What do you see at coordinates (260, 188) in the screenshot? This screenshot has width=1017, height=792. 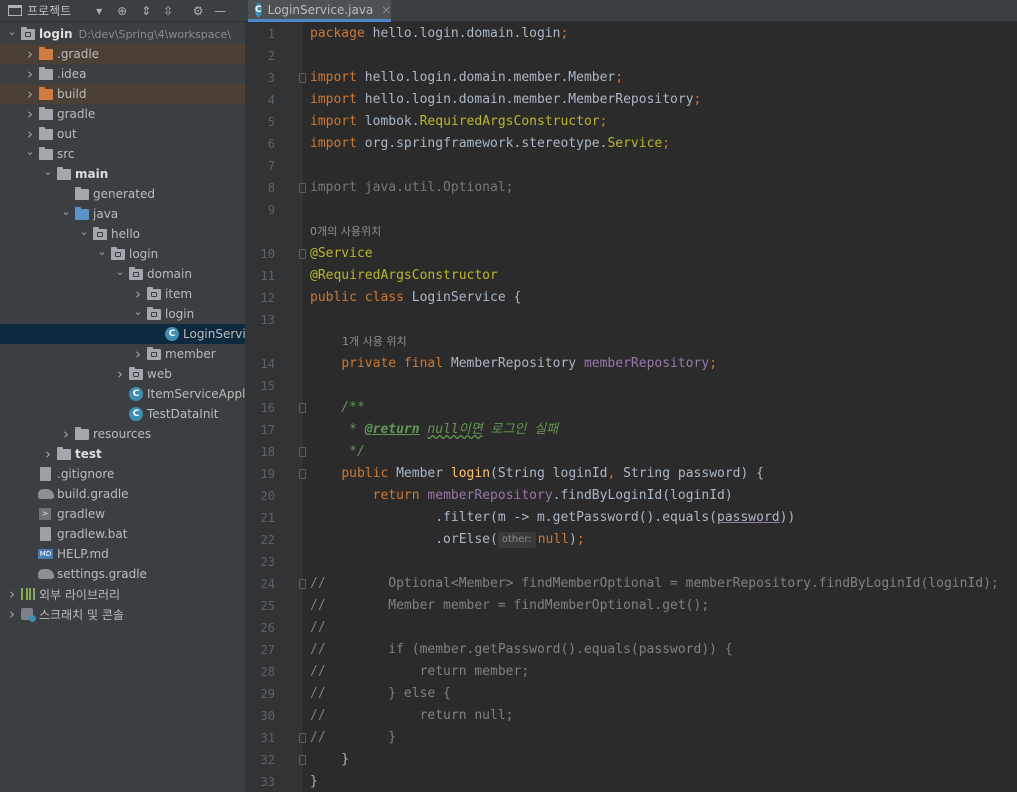 I see `line-number: 8` at bounding box center [260, 188].